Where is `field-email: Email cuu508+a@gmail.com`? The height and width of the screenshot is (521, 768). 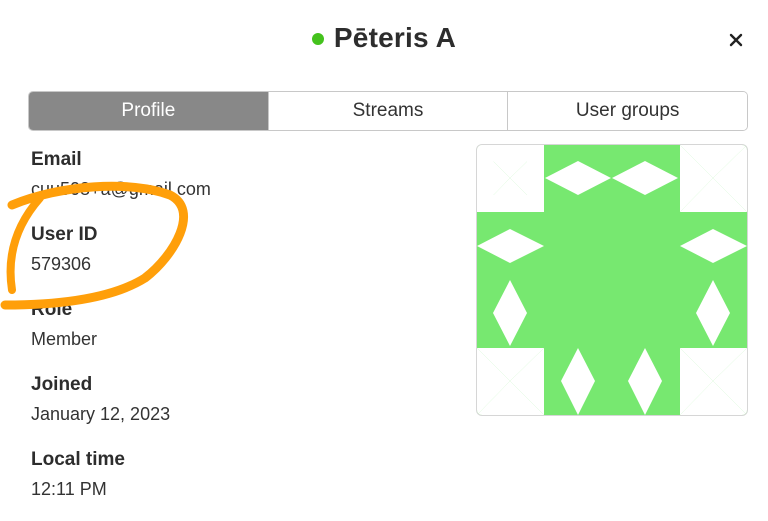
field-email: Email cuu508+a@gmail.com is located at coordinates (241, 183).